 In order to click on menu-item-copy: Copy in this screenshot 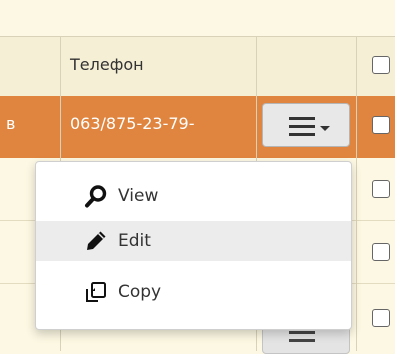, I will do `click(193, 292)`.